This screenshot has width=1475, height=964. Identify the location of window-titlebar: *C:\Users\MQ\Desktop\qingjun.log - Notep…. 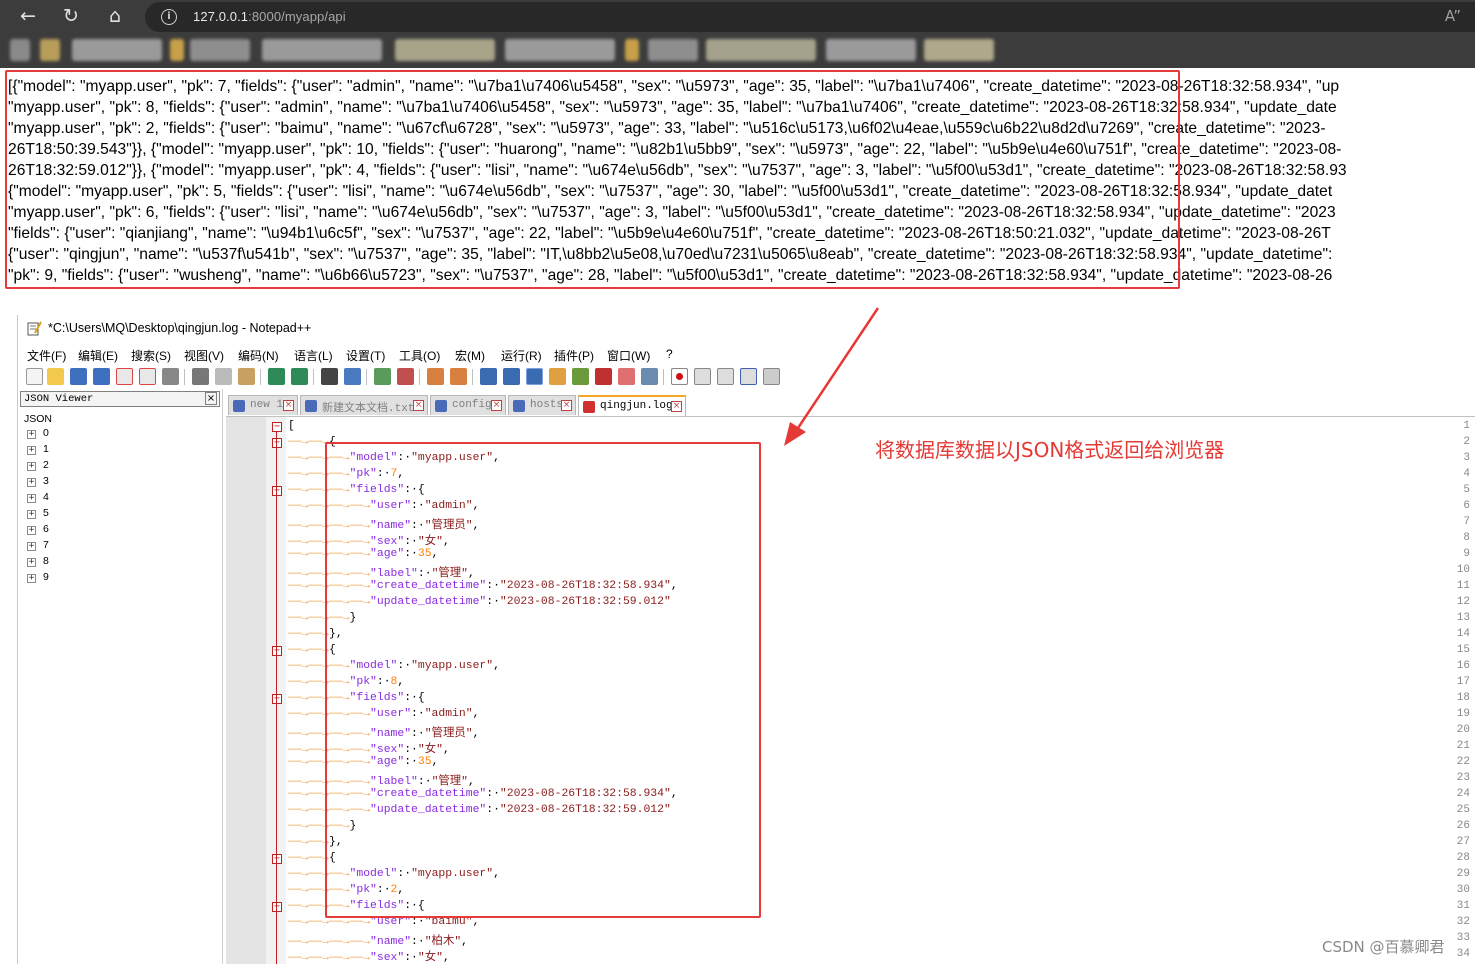
(746, 329).